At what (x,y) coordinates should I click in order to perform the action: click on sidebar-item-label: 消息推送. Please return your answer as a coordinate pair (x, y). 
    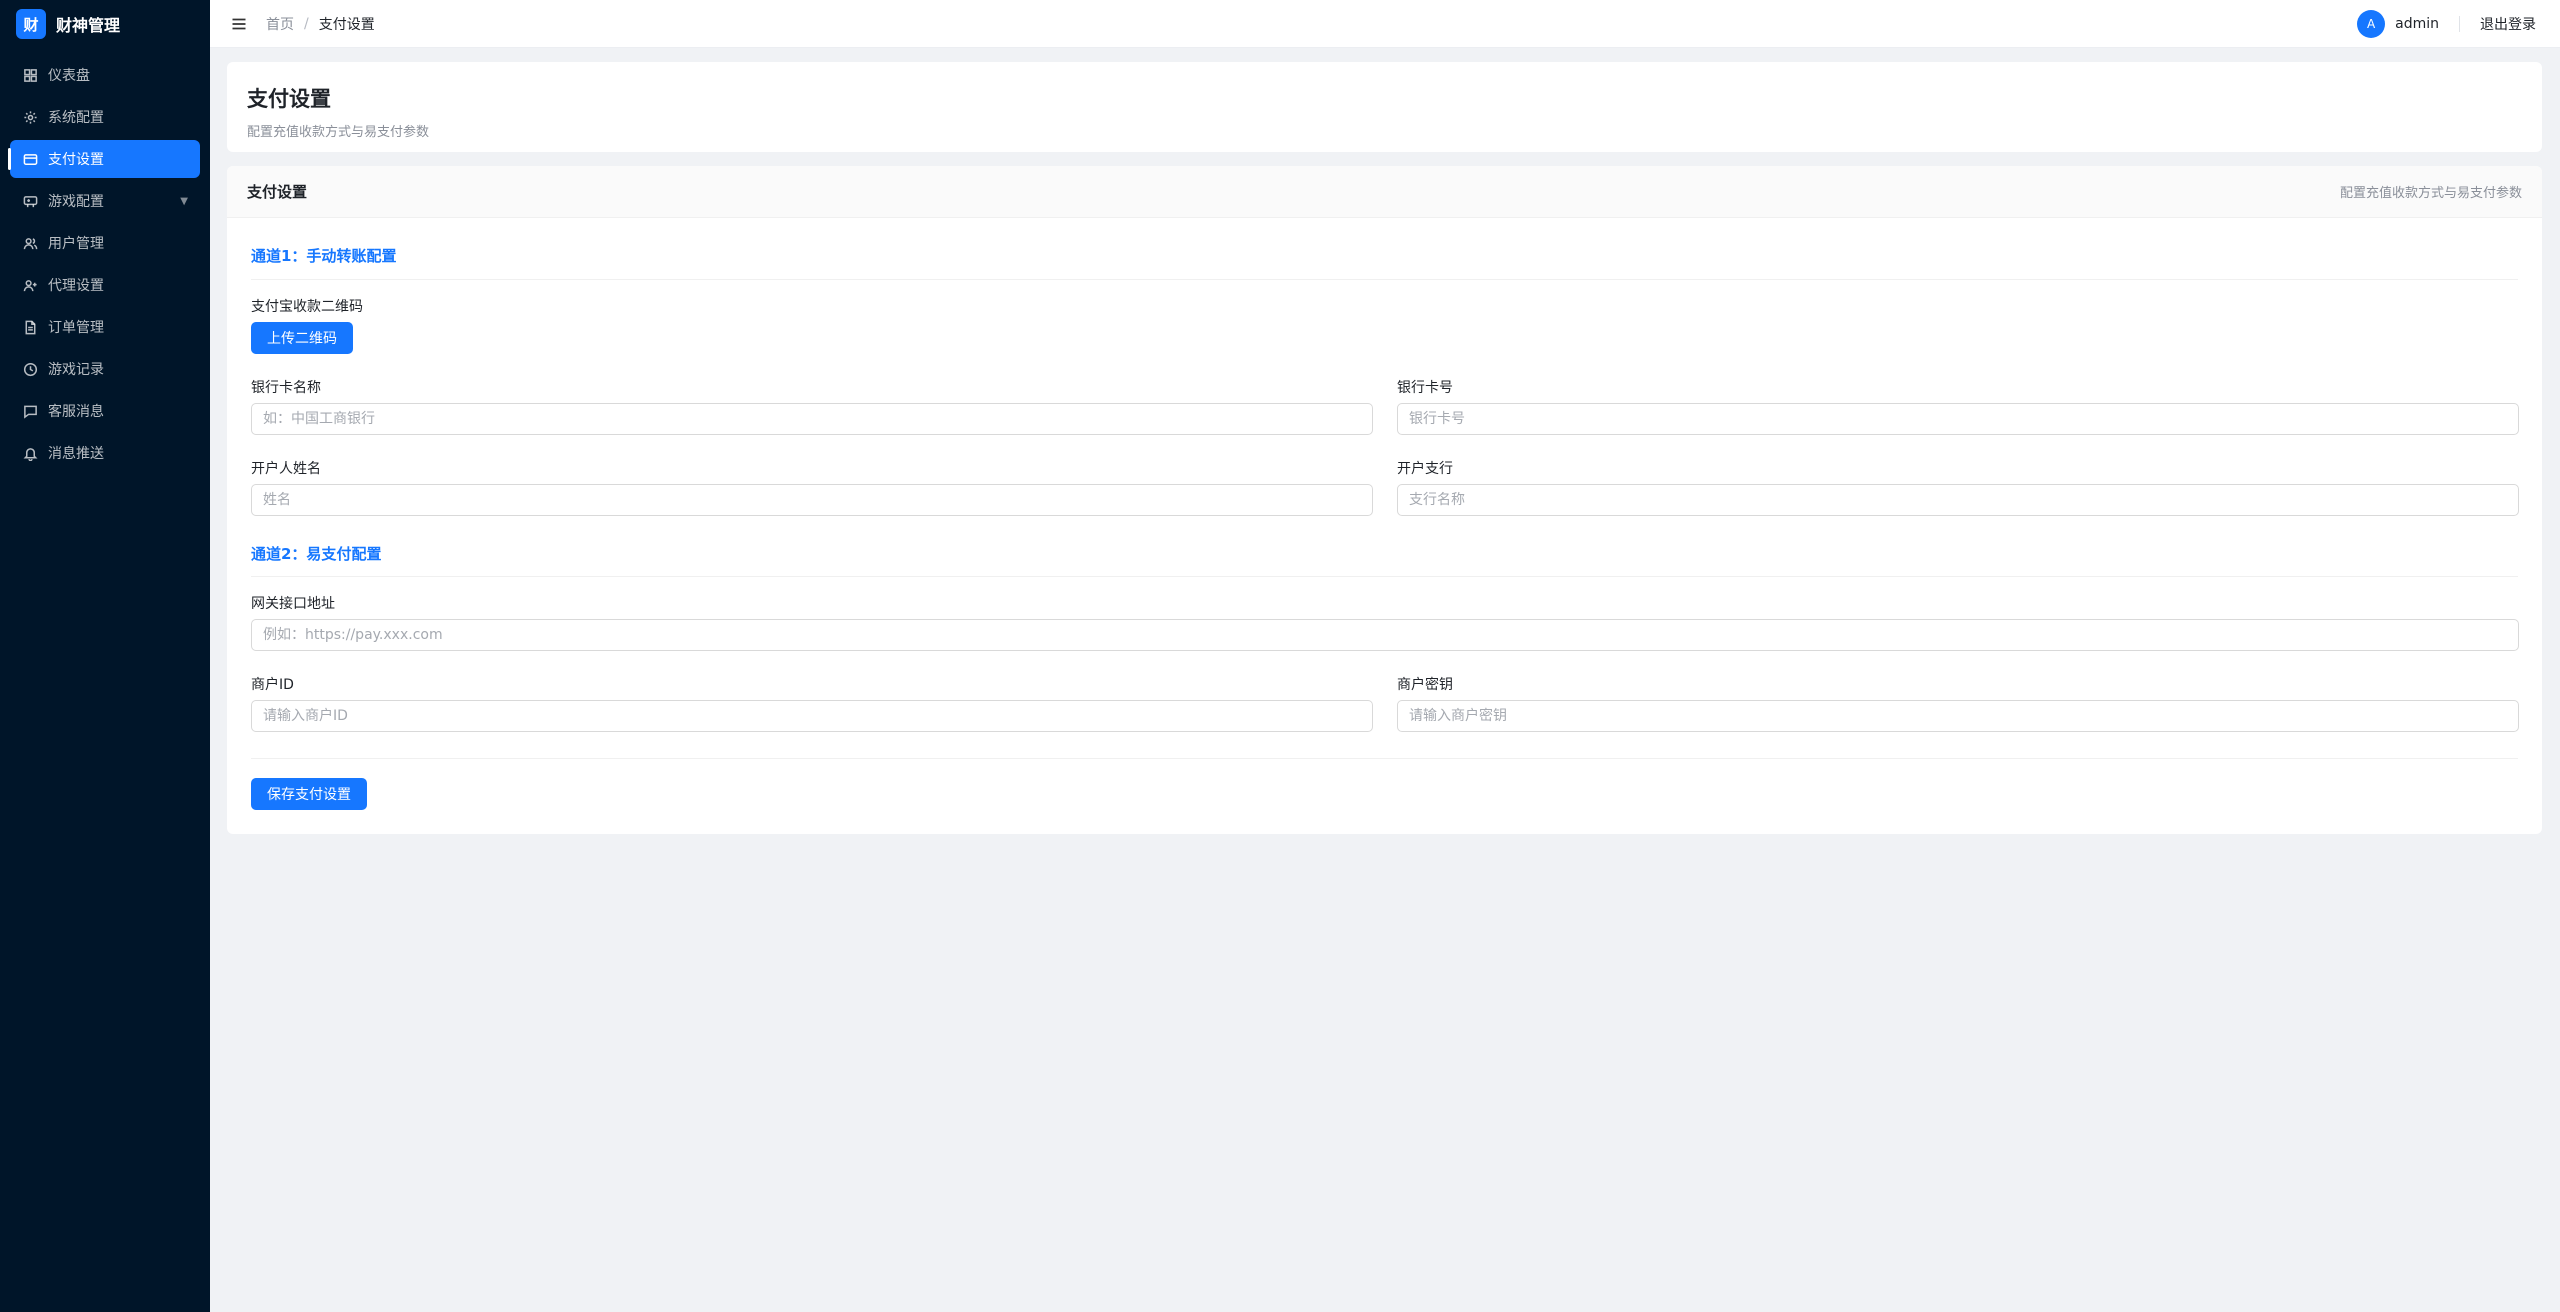
    Looking at the image, I should click on (76, 454).